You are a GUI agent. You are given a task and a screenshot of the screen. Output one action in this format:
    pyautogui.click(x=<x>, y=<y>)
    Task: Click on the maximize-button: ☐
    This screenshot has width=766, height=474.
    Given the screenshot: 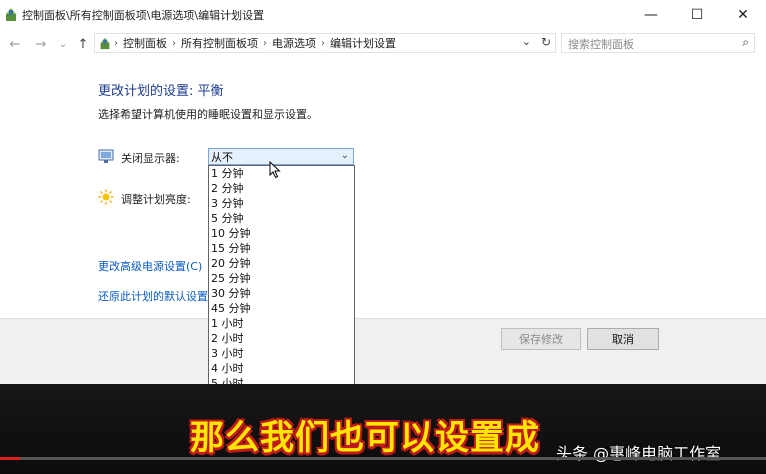 What is the action you would take?
    pyautogui.click(x=697, y=15)
    